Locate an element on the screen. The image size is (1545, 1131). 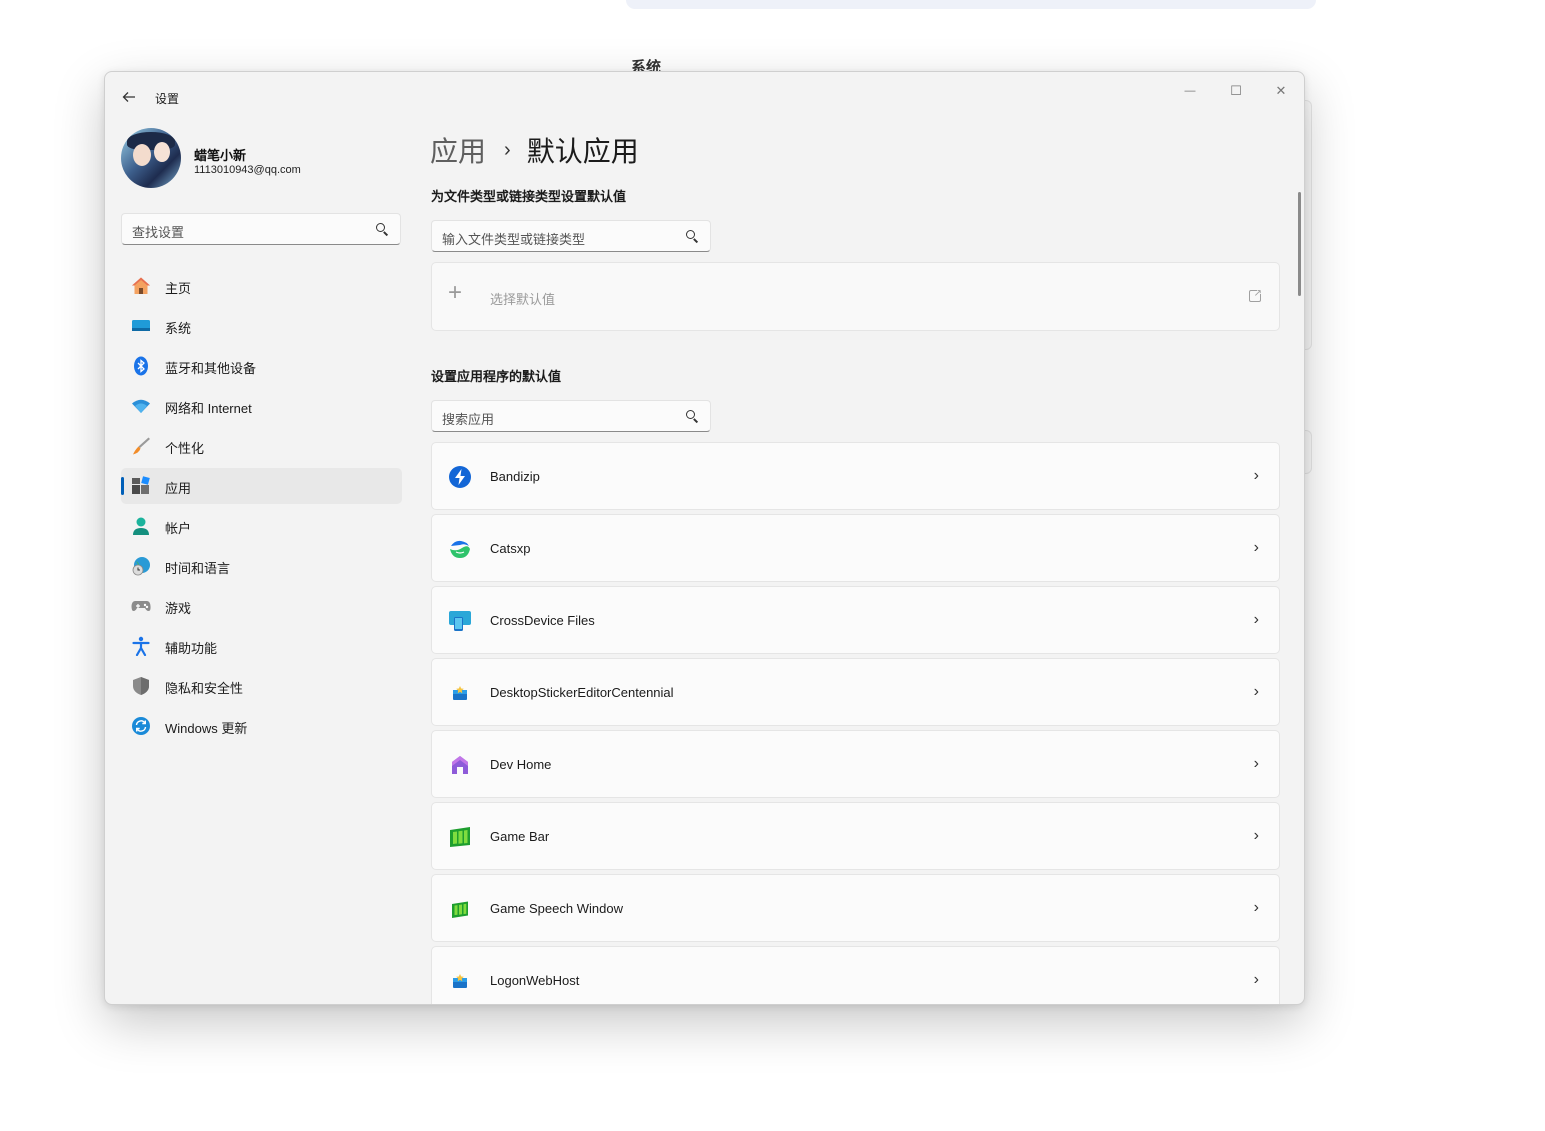
wifi-icon is located at coordinates (141, 406).